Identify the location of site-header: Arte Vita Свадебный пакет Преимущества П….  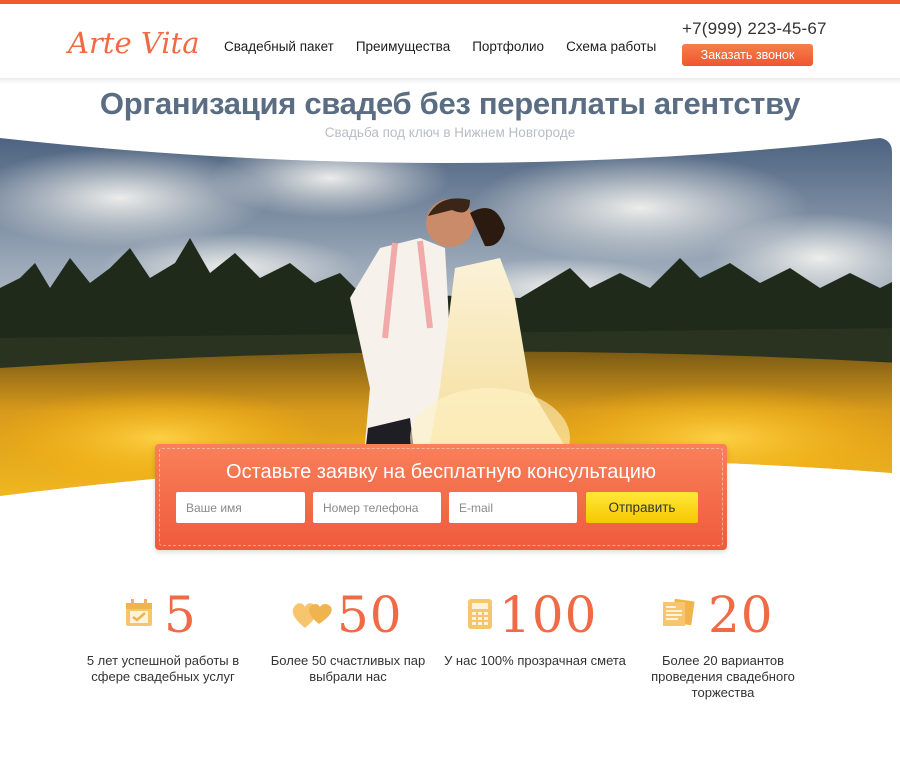
(450, 42).